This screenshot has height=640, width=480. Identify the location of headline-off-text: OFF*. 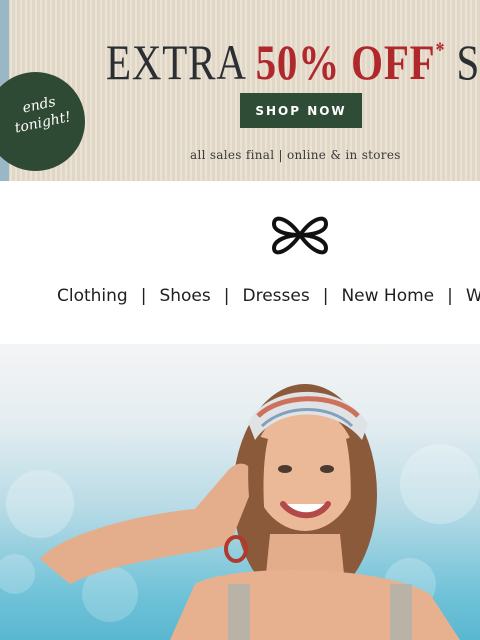
(398, 62).